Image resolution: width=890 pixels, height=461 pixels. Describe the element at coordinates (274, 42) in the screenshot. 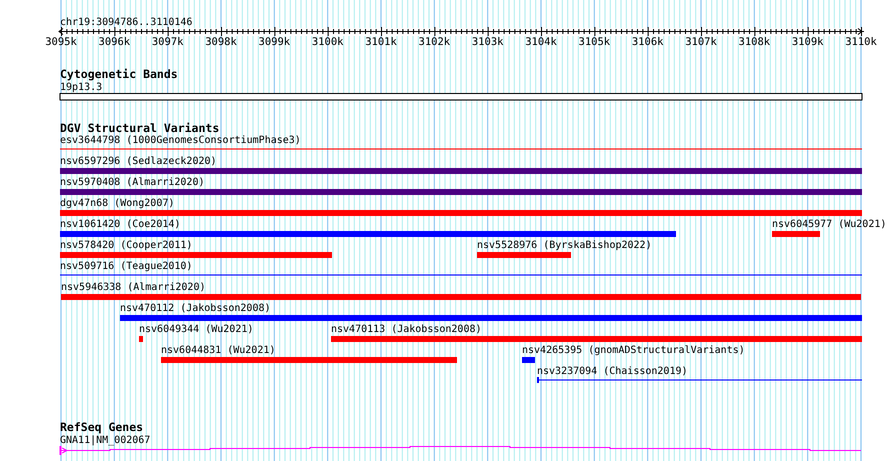

I see `tick-label: 3099k` at that location.